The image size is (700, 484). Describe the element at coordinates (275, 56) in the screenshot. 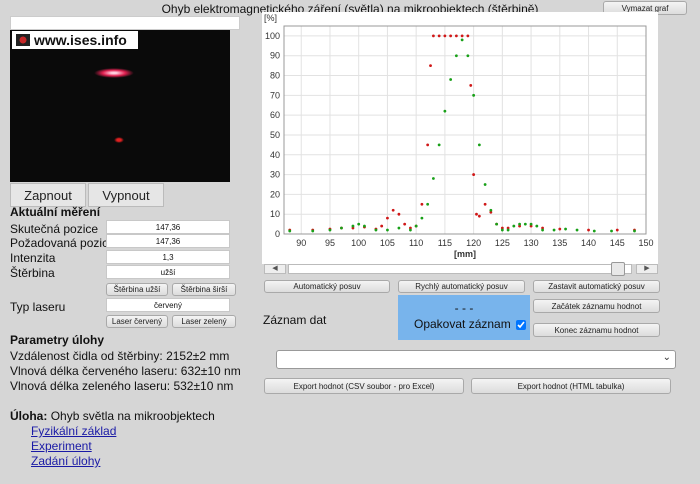

I see `y-tick-label: 90` at that location.